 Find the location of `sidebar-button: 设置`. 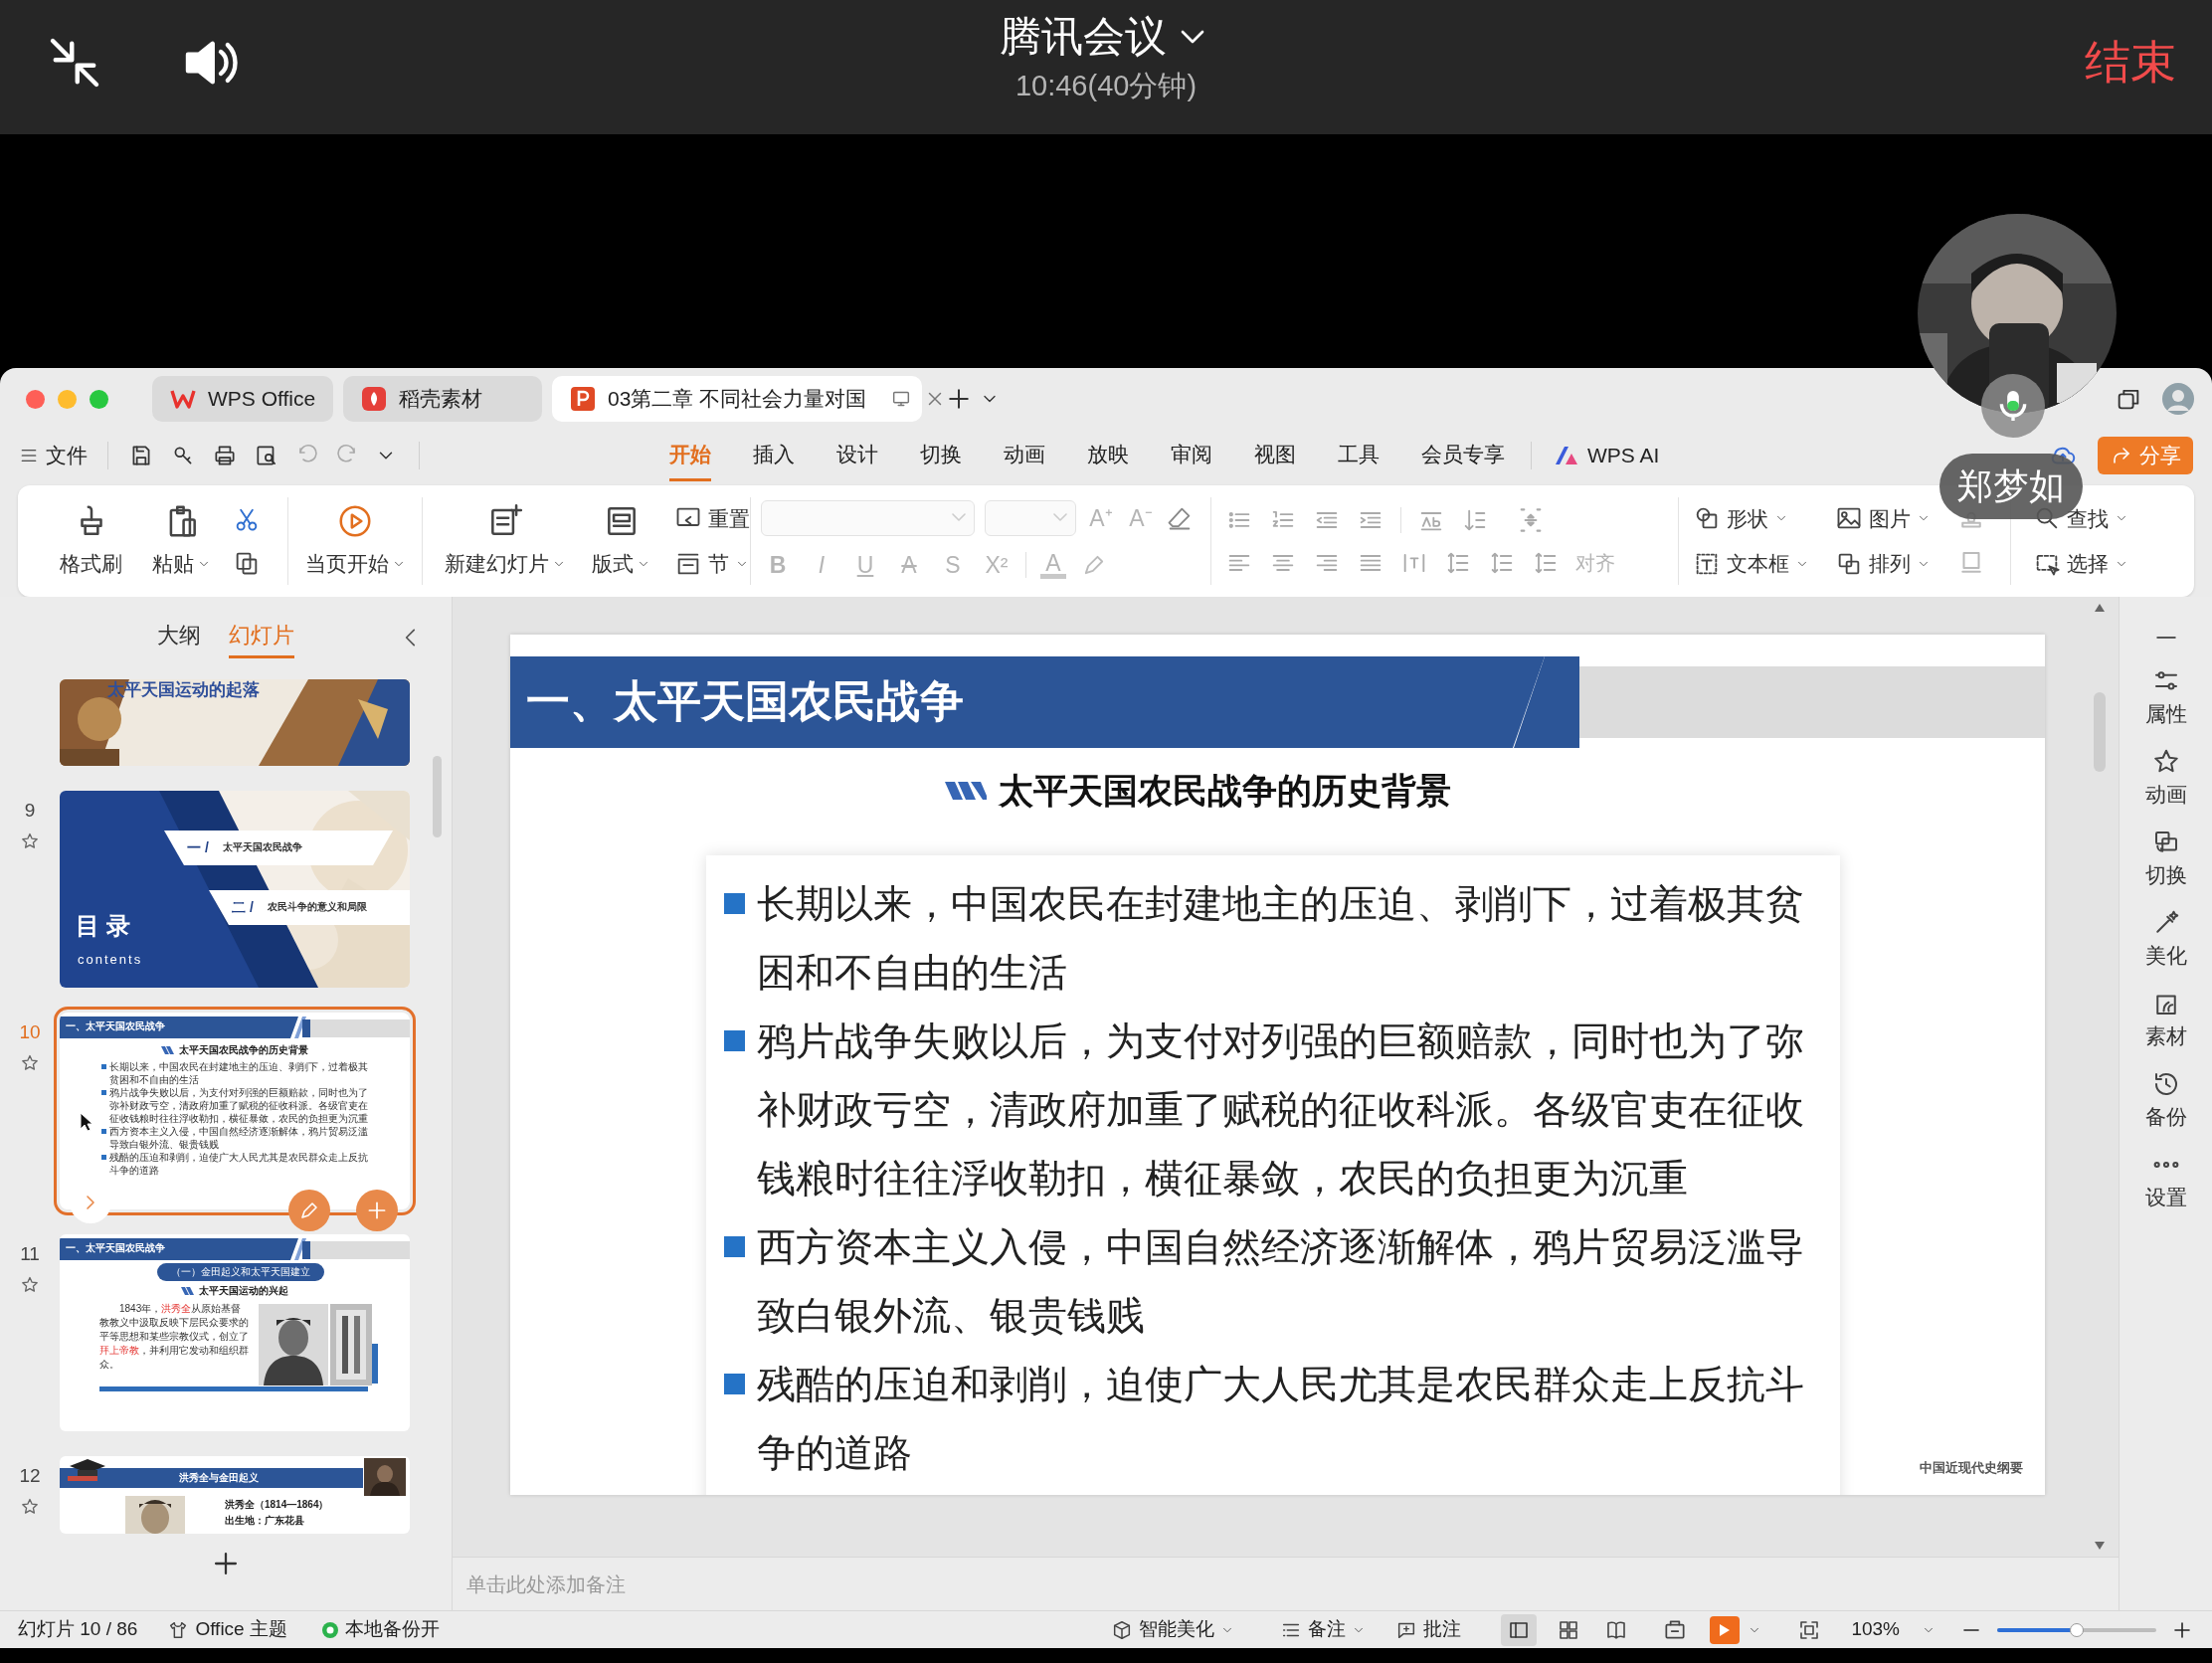

sidebar-button: 设置 is located at coordinates (2165, 1190).